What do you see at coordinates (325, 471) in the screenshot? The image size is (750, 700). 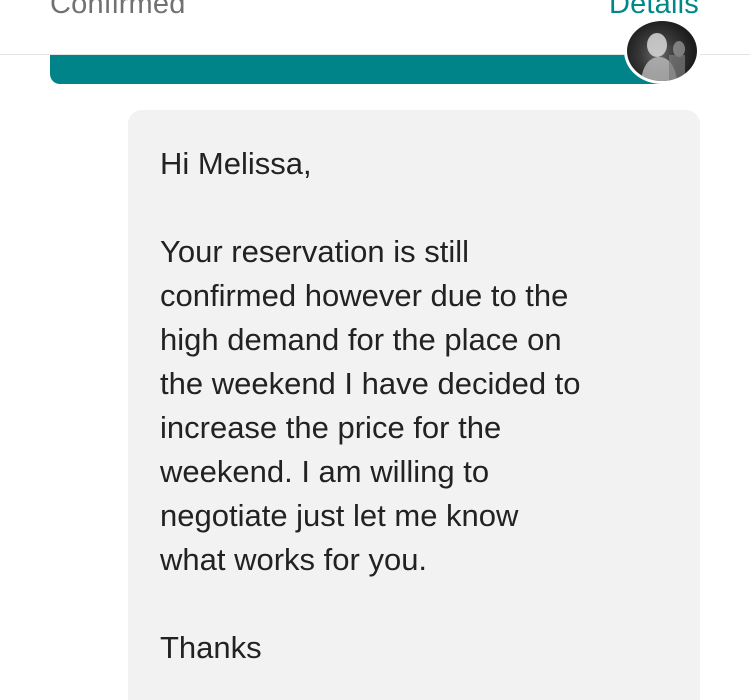 I see `message-line: weekend. I am willing to` at bounding box center [325, 471].